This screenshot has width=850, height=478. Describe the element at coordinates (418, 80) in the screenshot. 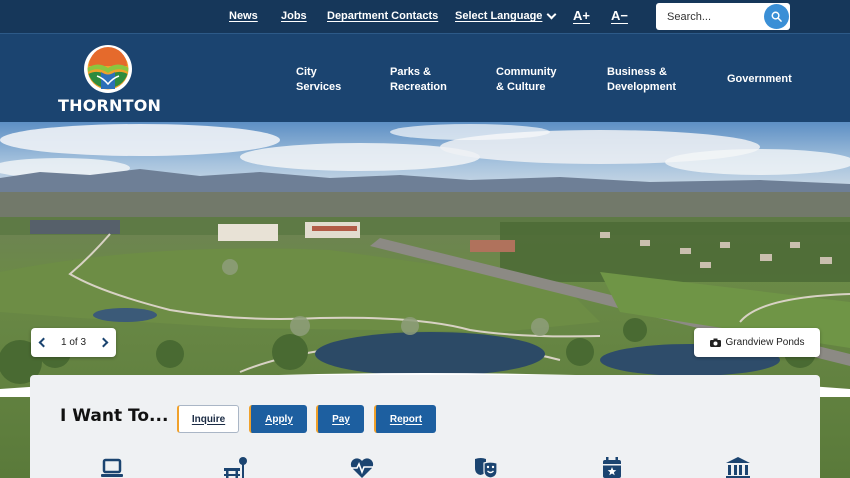

I see `nav-parks-recreation: Parks & Recreation` at that location.